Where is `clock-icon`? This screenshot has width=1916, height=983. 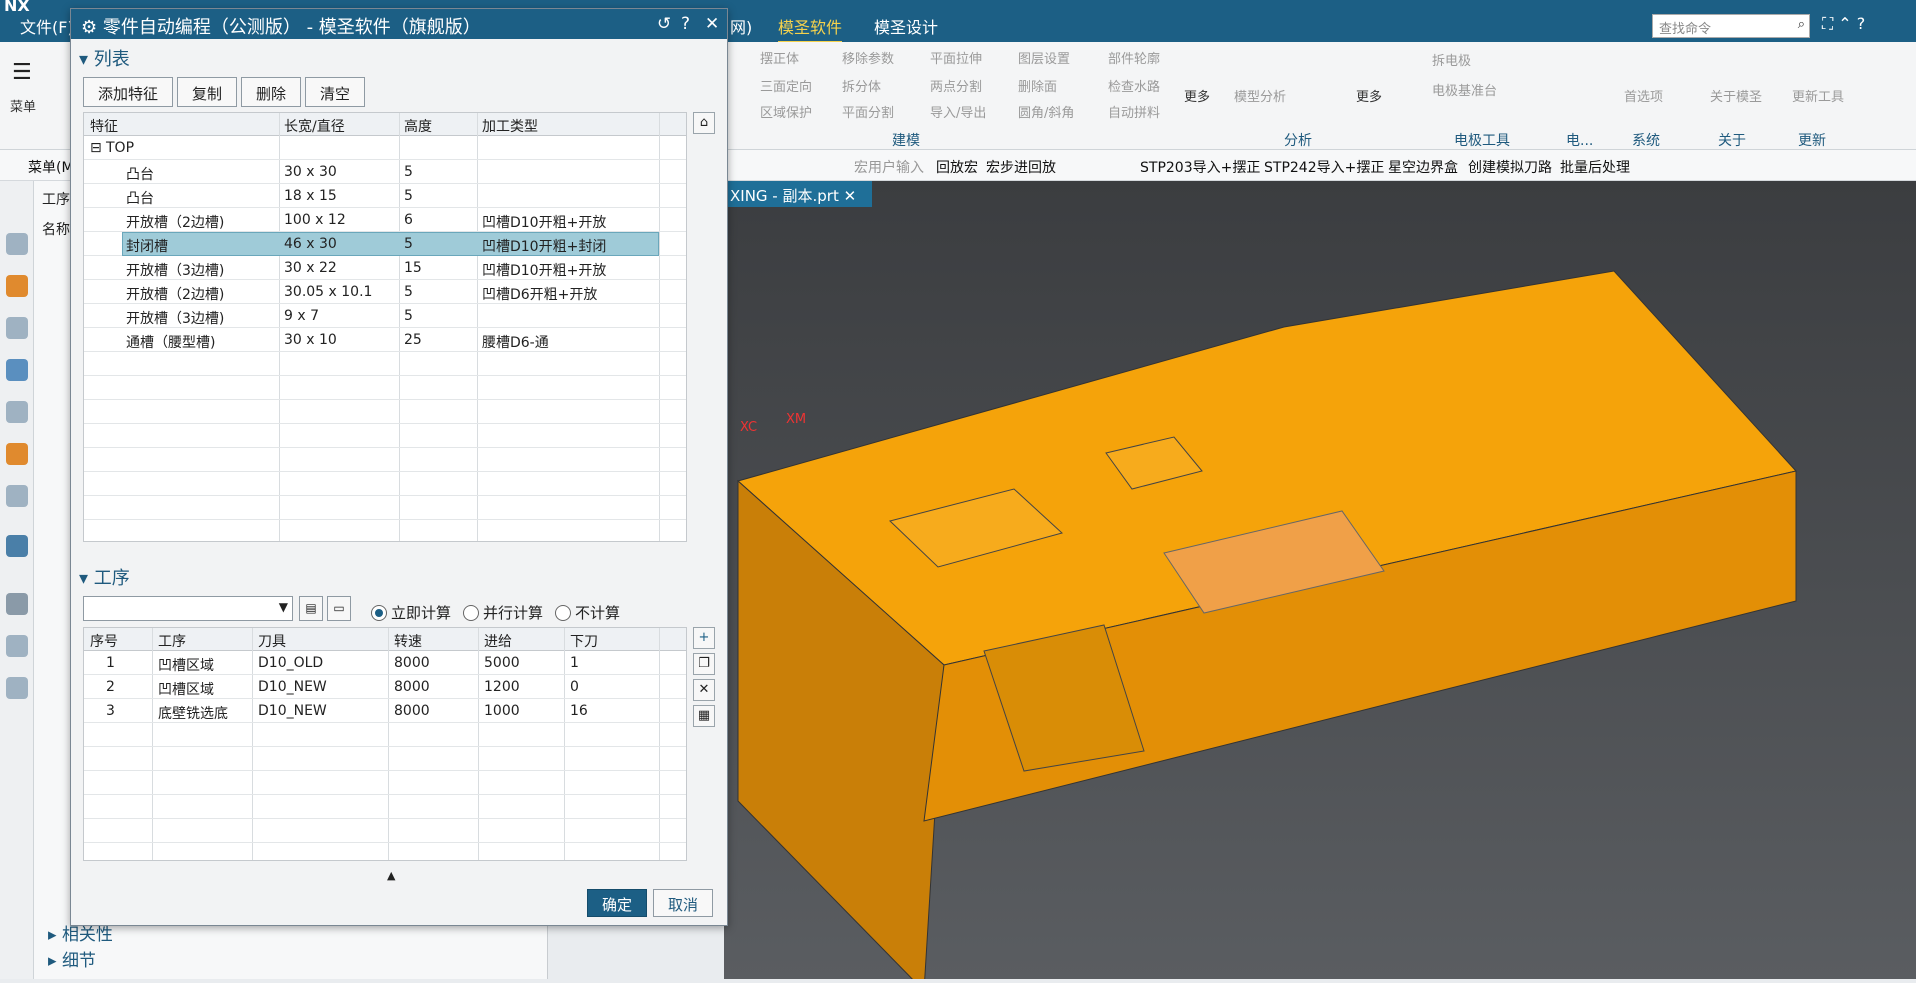
clock-icon is located at coordinates (17, 604).